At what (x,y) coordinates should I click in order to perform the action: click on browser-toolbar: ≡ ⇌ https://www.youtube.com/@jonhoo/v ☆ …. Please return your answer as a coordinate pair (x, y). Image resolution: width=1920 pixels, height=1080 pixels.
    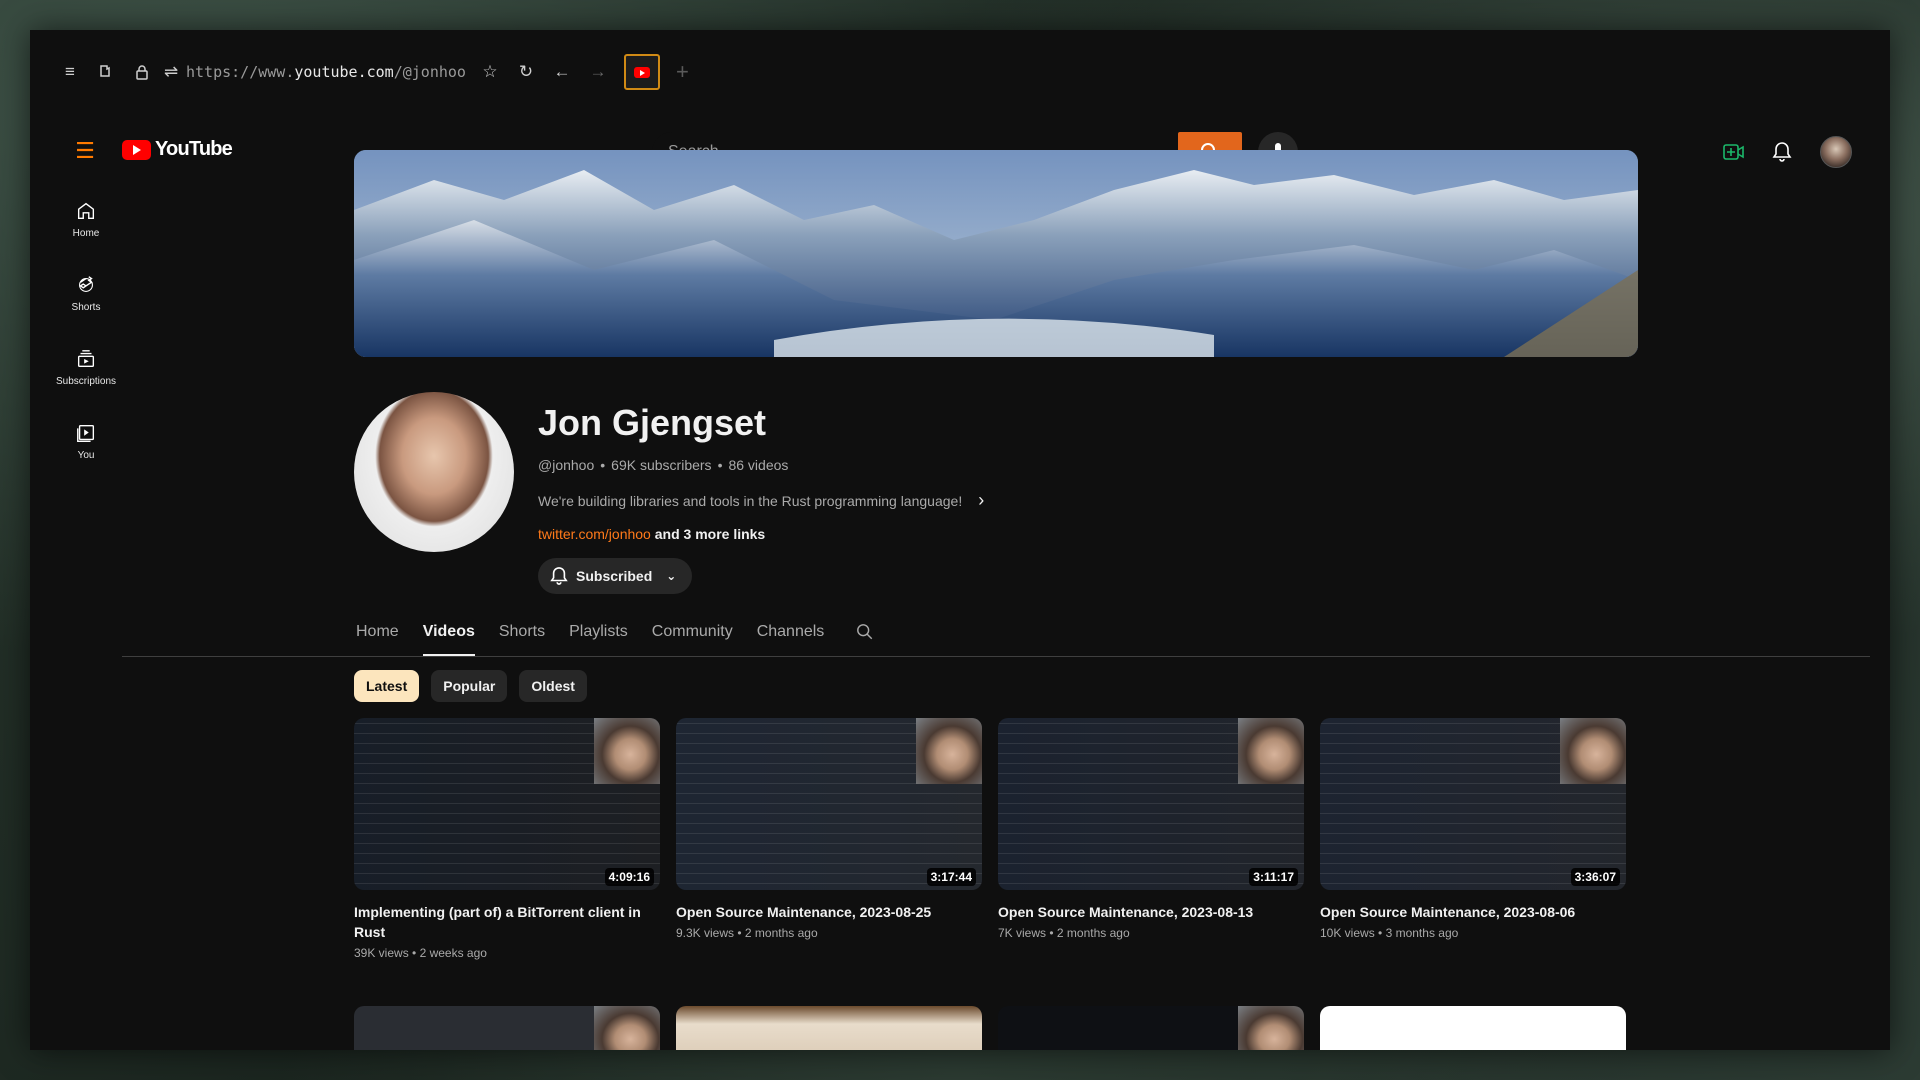
    Looking at the image, I should click on (960, 72).